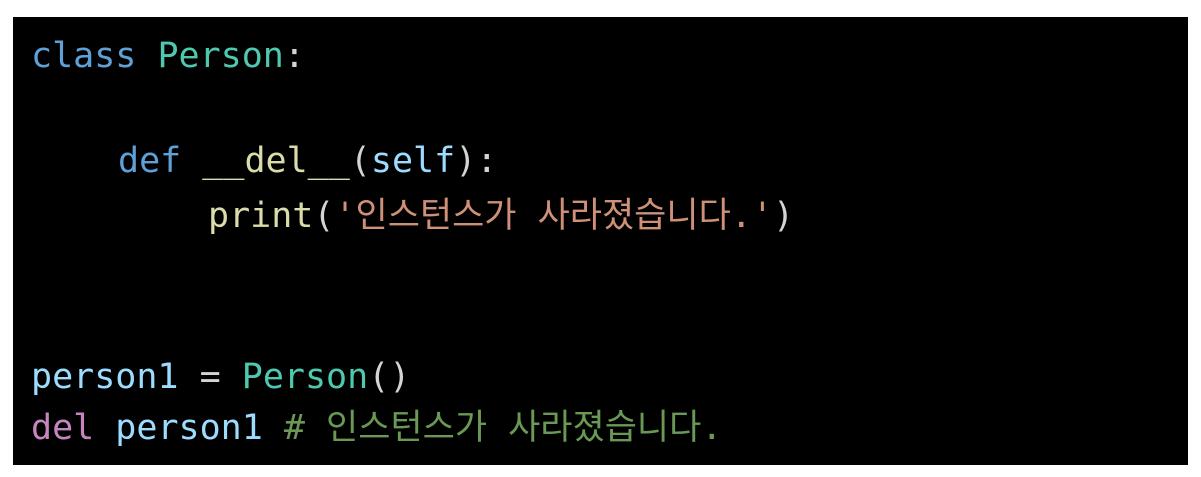 The width and height of the screenshot is (1201, 477). I want to click on code-line-class-def: class Person:, so click(168, 56).